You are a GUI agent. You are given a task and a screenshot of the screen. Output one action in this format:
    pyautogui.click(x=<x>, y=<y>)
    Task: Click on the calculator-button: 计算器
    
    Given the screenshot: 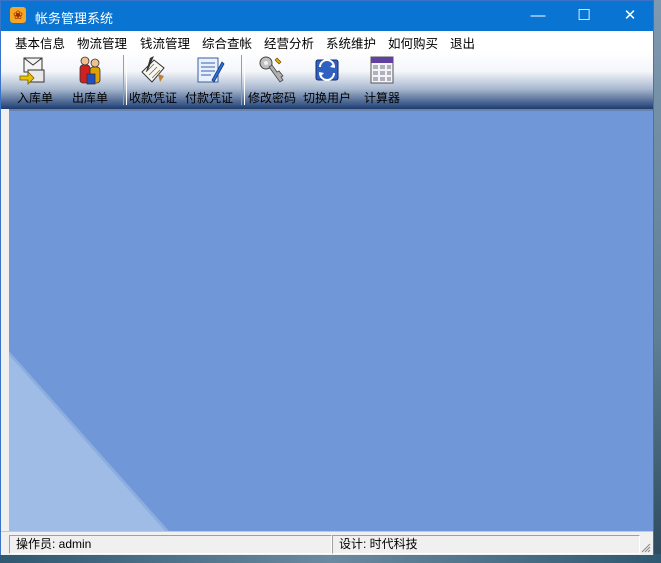 What is the action you would take?
    pyautogui.click(x=382, y=79)
    